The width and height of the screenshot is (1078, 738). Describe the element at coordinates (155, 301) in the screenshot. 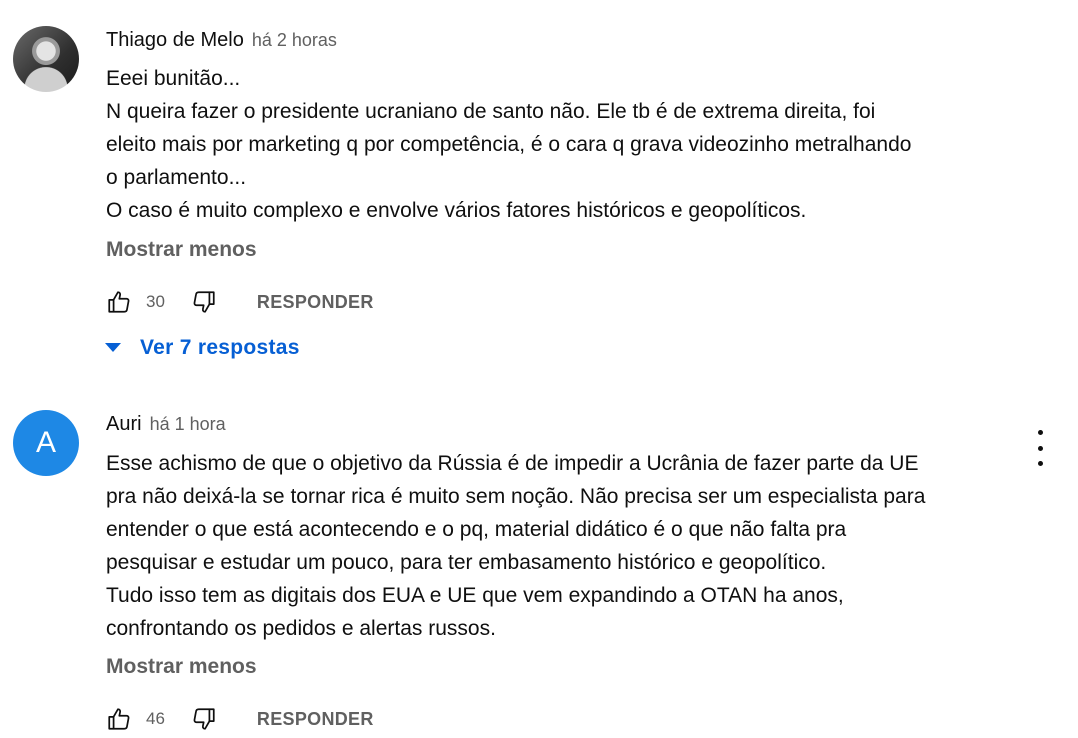

I see `like-count: 30` at that location.